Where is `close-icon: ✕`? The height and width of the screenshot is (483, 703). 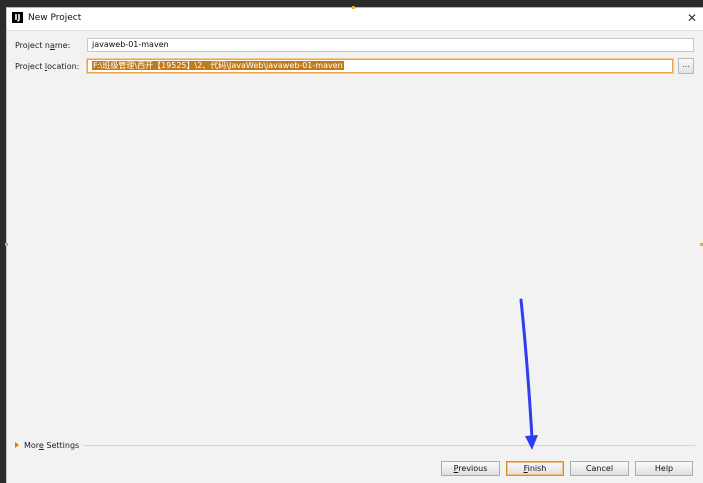 close-icon: ✕ is located at coordinates (692, 18).